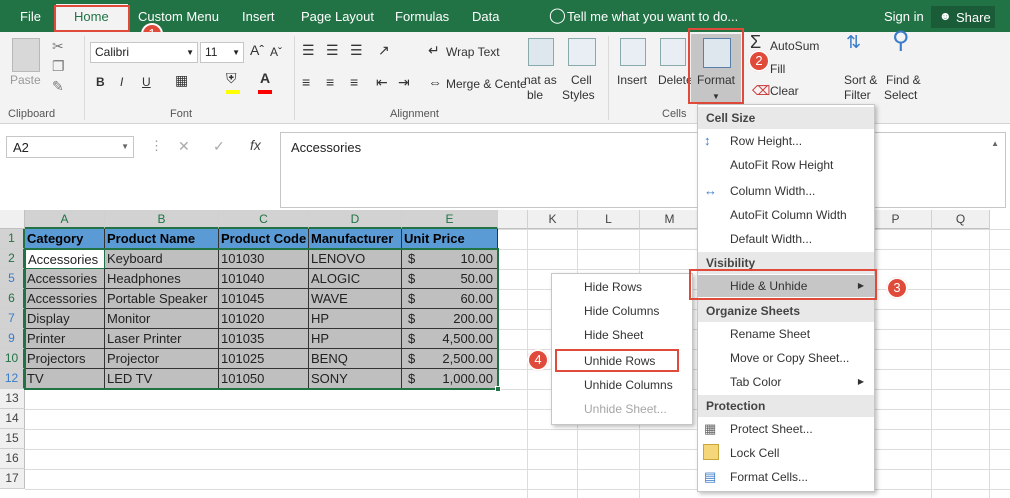 This screenshot has width=1010, height=498. I want to click on formula-input: Accessories ▲, so click(643, 170).